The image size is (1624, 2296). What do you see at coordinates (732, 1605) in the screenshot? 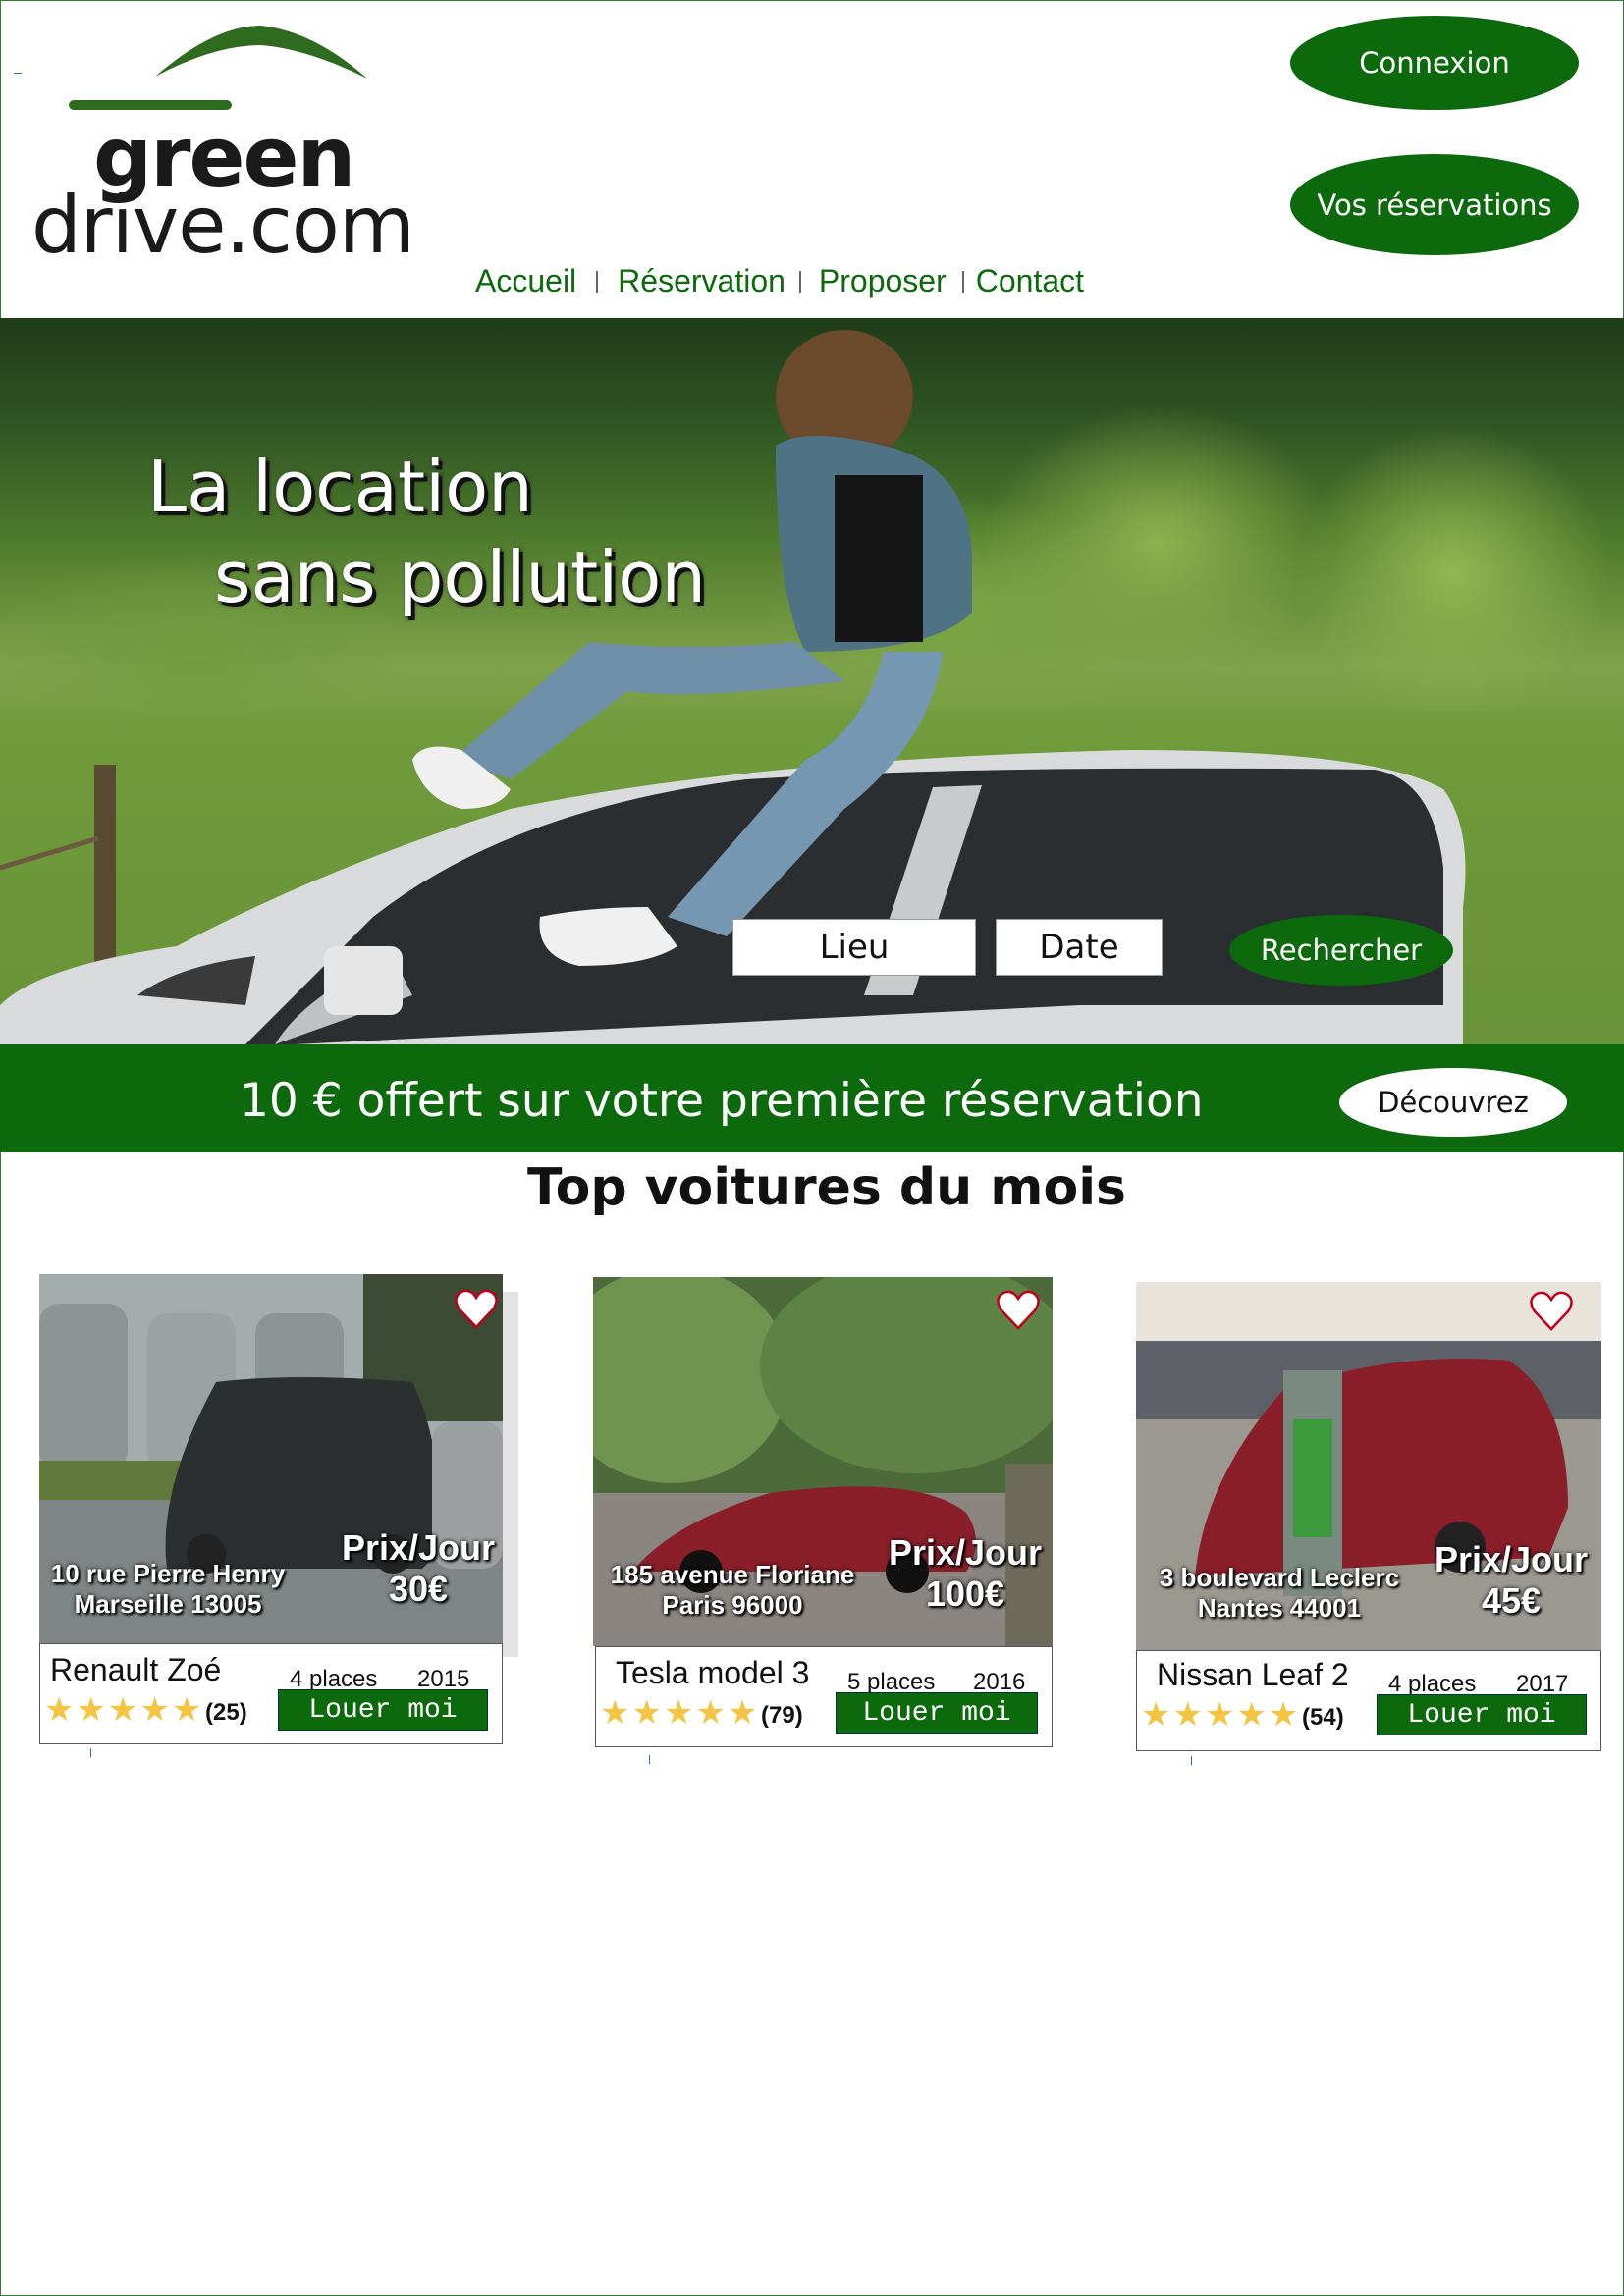
I see `address-line2: Paris 96000` at bounding box center [732, 1605].